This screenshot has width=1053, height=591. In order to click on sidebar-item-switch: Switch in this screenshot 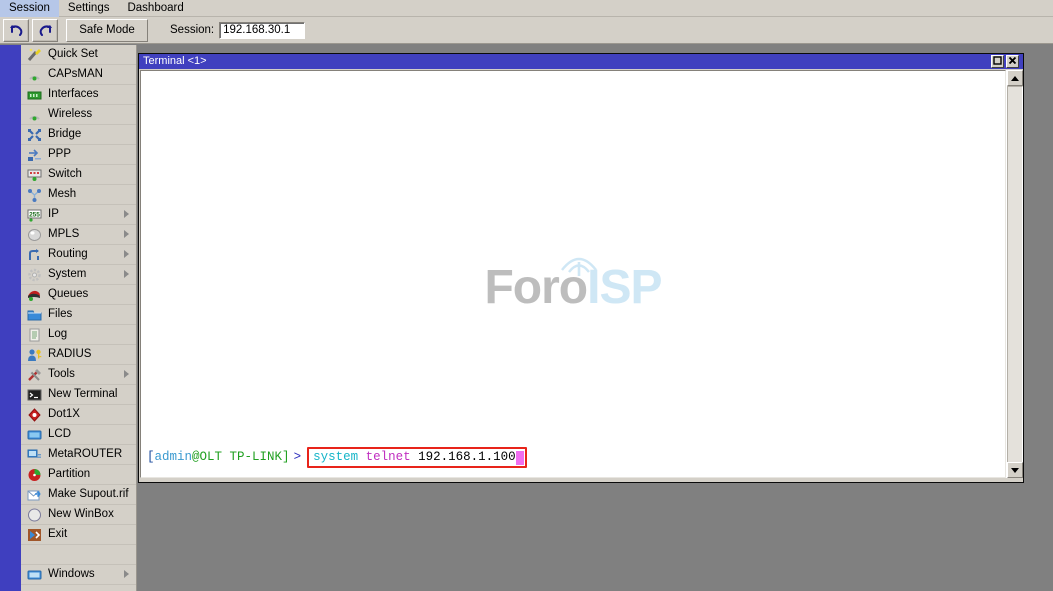, I will do `click(78, 175)`.